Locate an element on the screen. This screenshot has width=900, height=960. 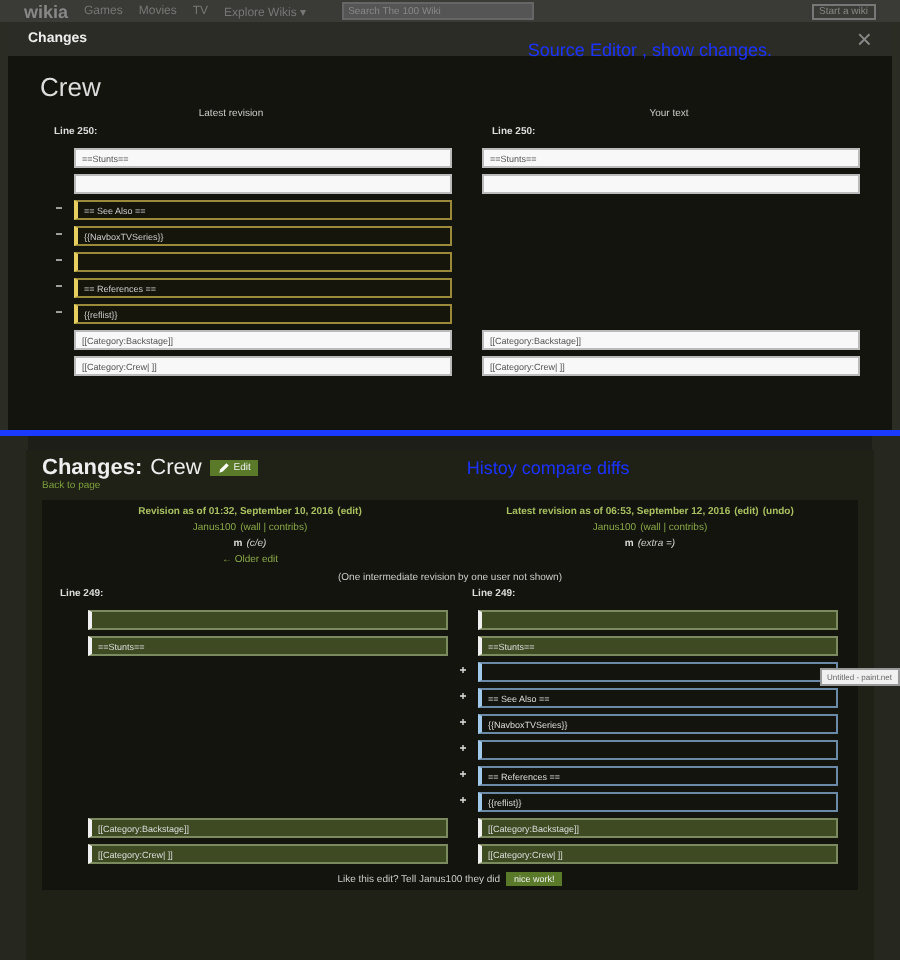
wikia-logo: wikia is located at coordinates (46, 11).